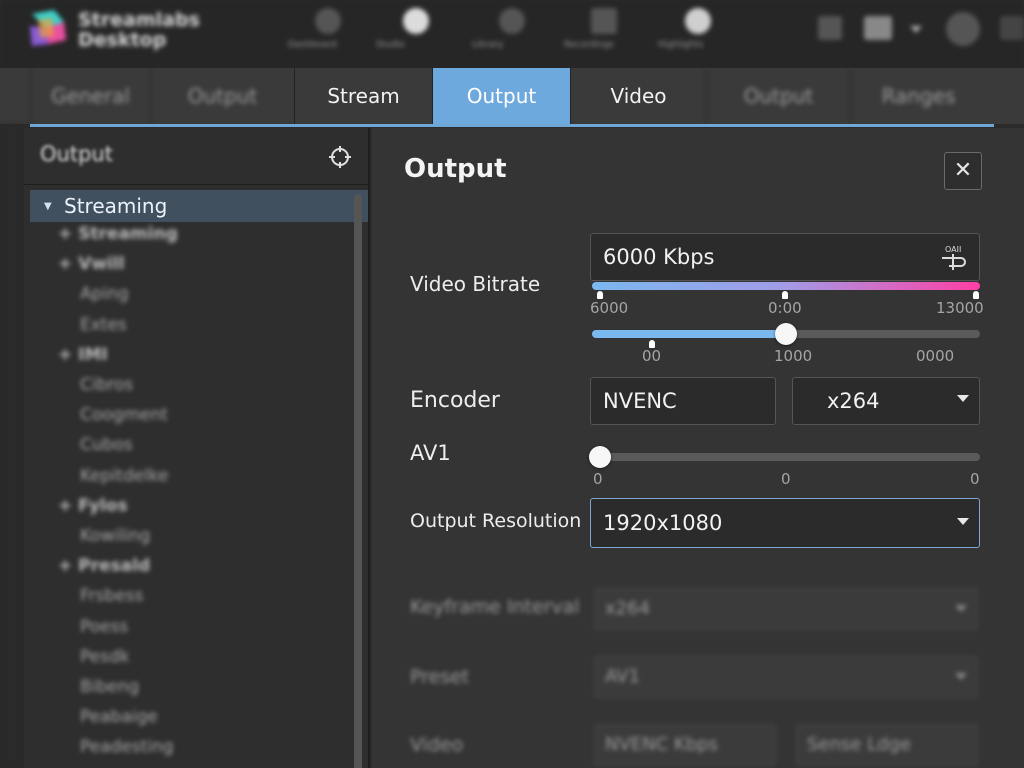 The image size is (1024, 768). Describe the element at coordinates (455, 169) in the screenshot. I see `page-title: Output` at that location.